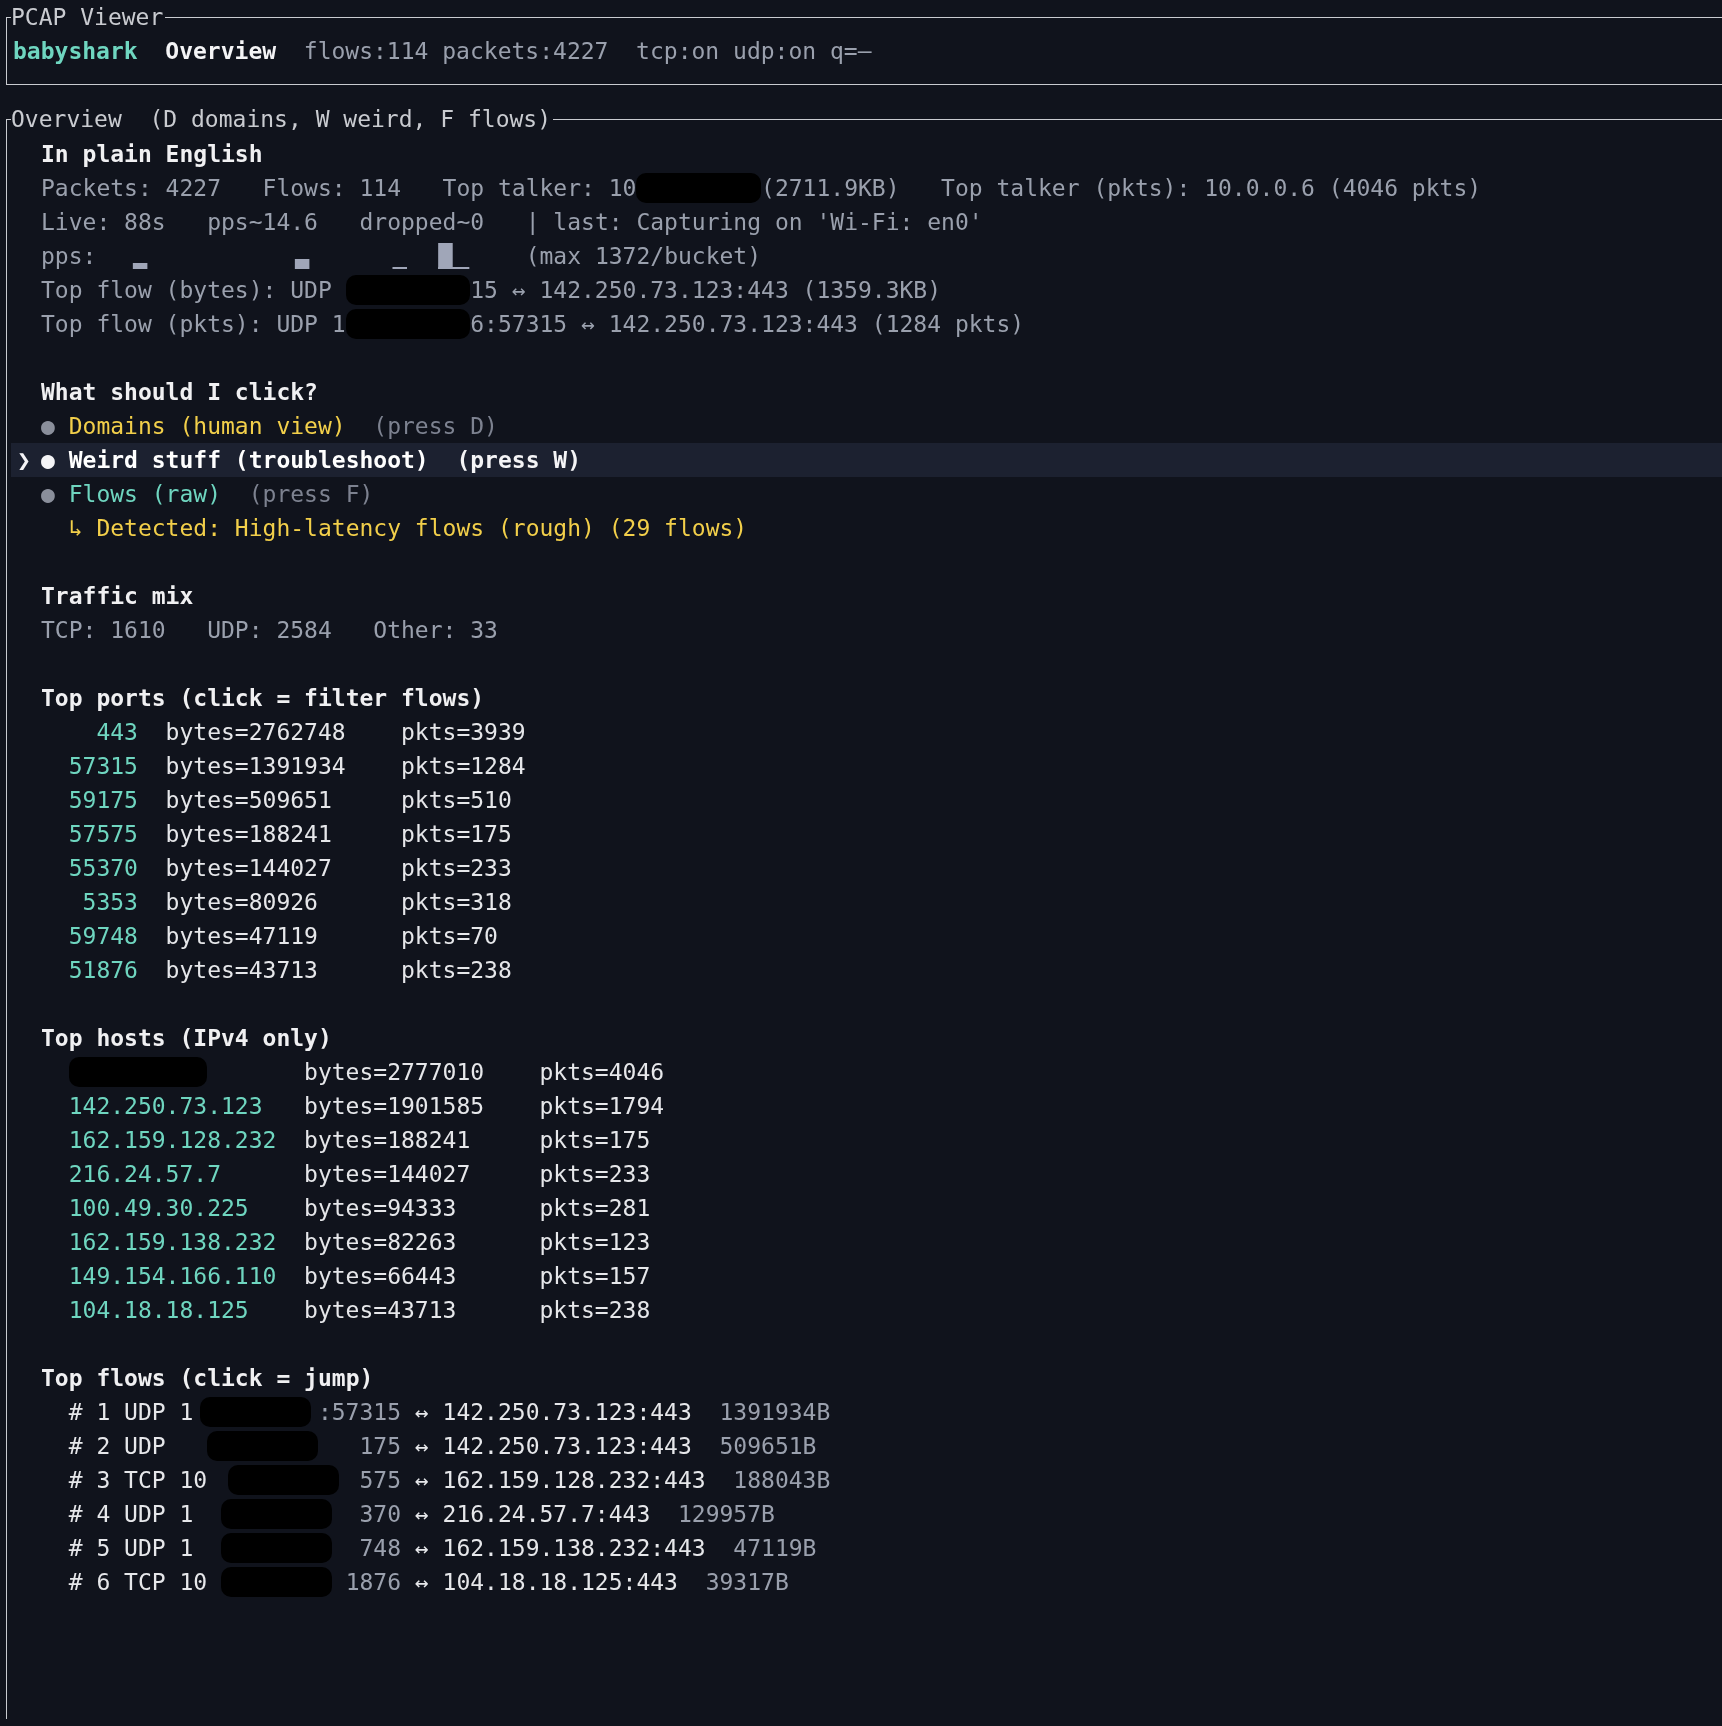 This screenshot has width=1722, height=1726. What do you see at coordinates (29, 460) in the screenshot?
I see `cursor-icon: ❯` at bounding box center [29, 460].